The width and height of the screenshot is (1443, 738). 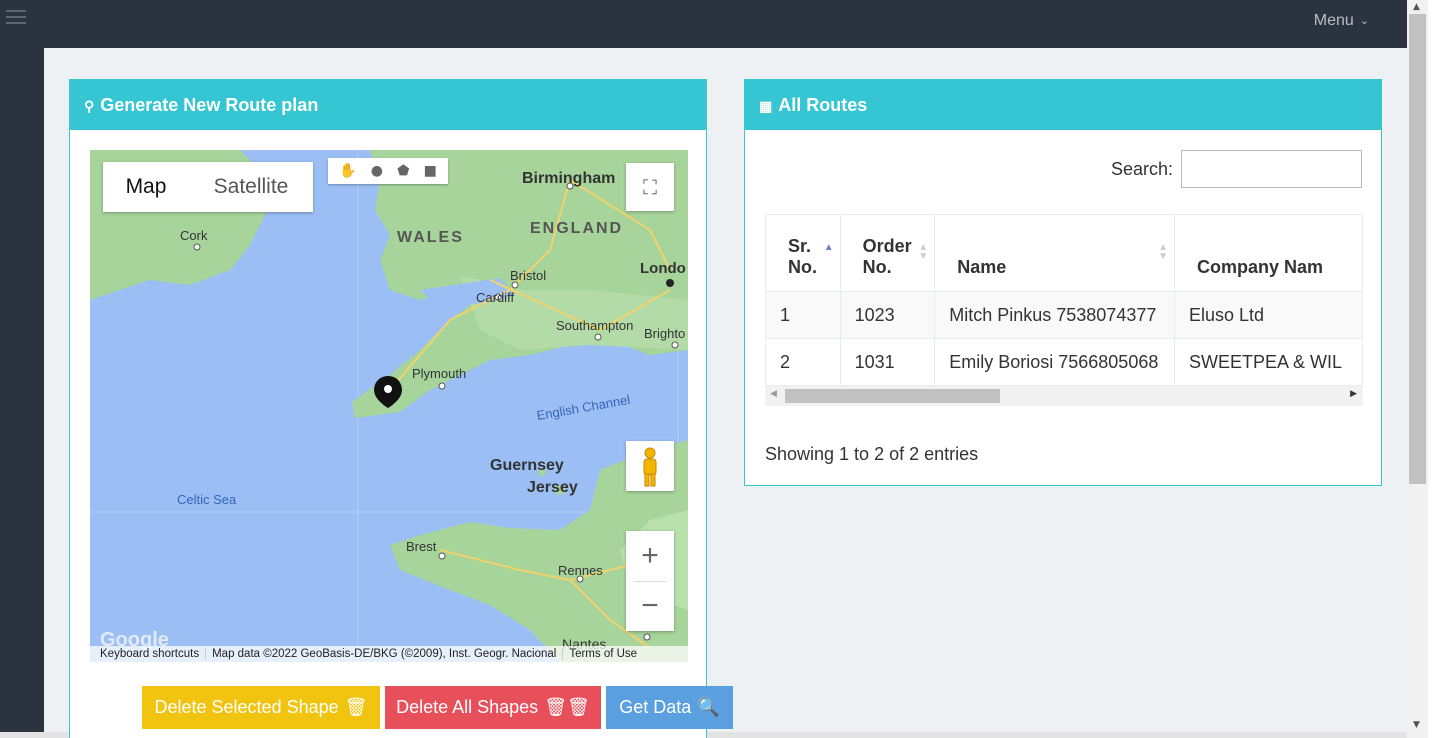 I want to click on rectangle-icon: ■, so click(x=430, y=171).